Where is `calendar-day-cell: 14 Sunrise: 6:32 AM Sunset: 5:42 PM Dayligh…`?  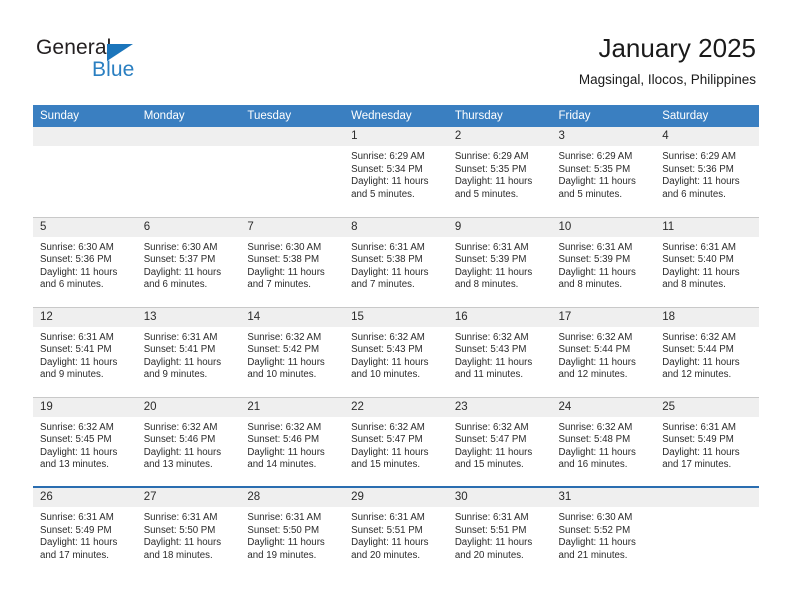
calendar-day-cell: 14 Sunrise: 6:32 AM Sunset: 5:42 PM Dayligh… is located at coordinates (292, 351).